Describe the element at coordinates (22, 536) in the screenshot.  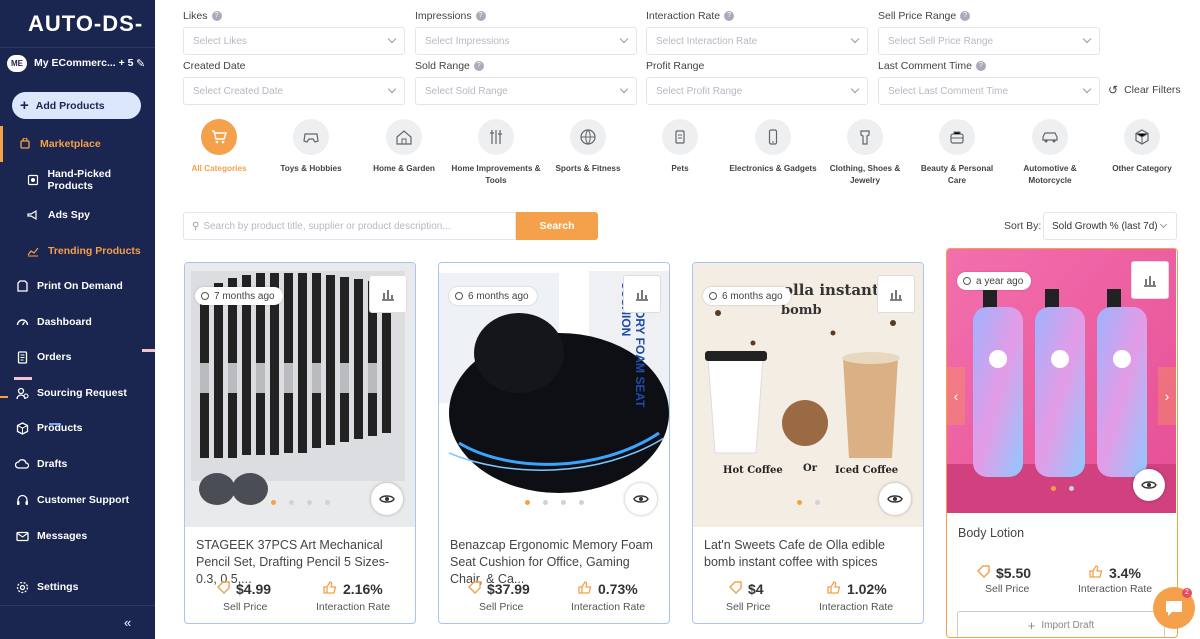
I see `mail-icon` at that location.